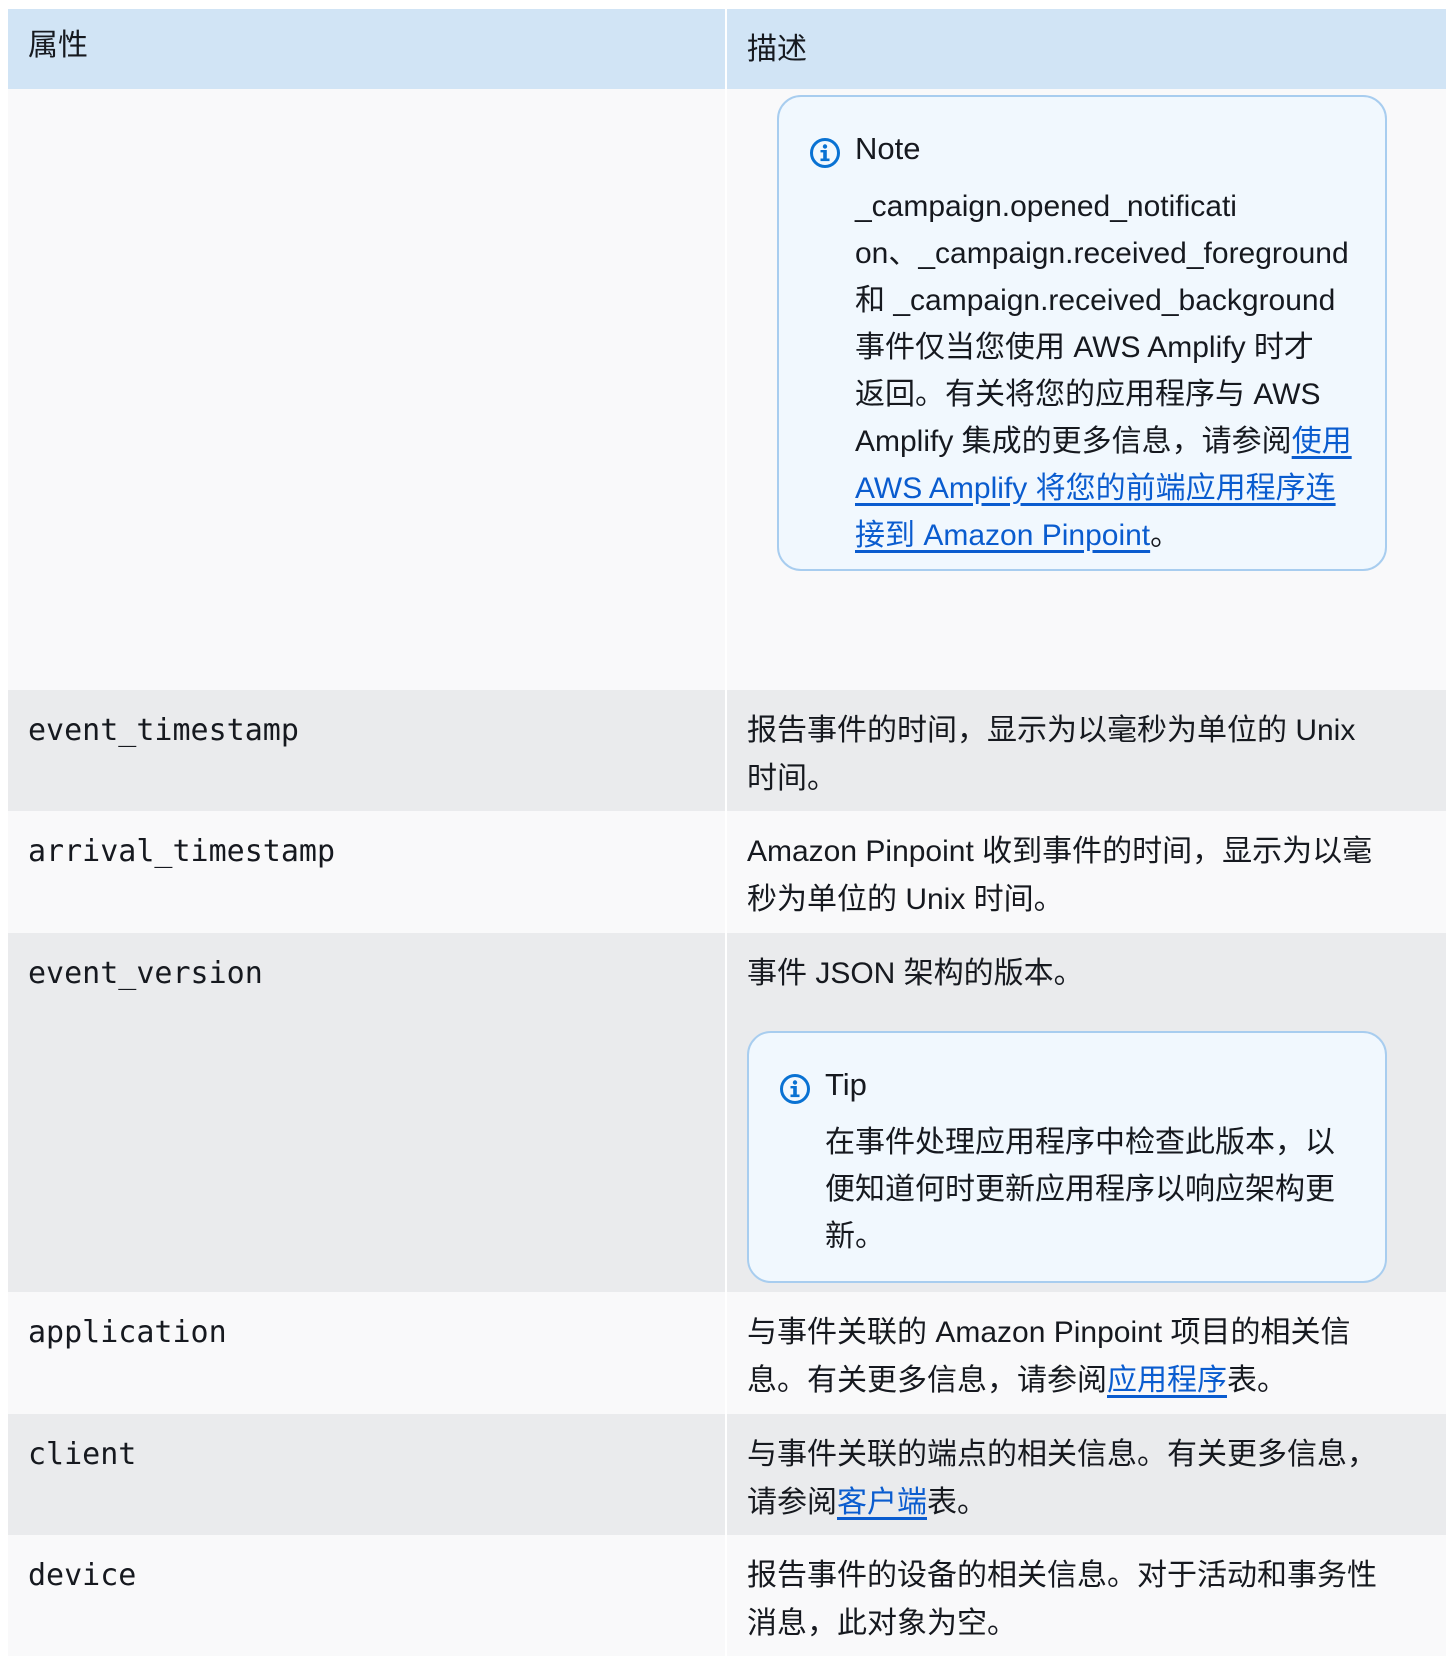 This screenshot has height=1674, width=1448. I want to click on description-line: 息。有关更多信息，请参阅应用程序表。, so click(1086, 1381).